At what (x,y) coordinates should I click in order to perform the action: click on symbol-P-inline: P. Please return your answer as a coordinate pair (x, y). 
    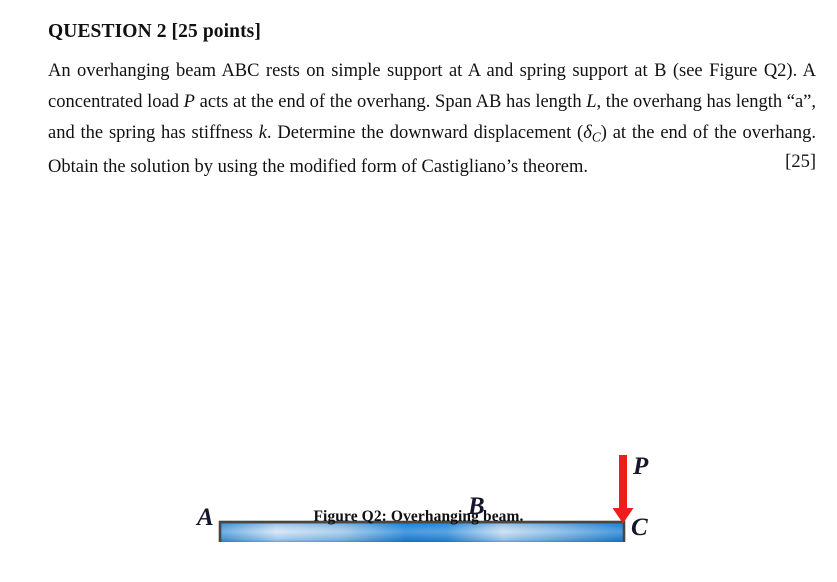
    Looking at the image, I should click on (189, 101).